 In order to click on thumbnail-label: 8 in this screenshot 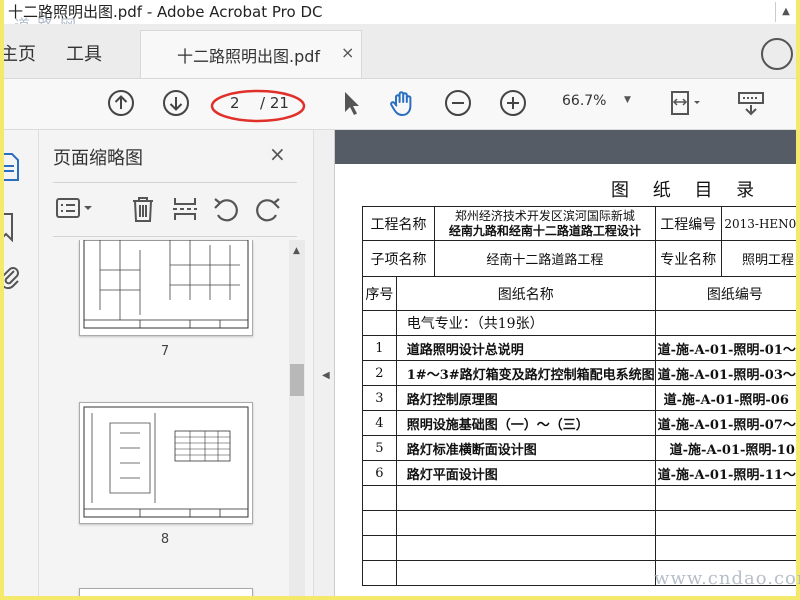, I will do `click(165, 539)`.